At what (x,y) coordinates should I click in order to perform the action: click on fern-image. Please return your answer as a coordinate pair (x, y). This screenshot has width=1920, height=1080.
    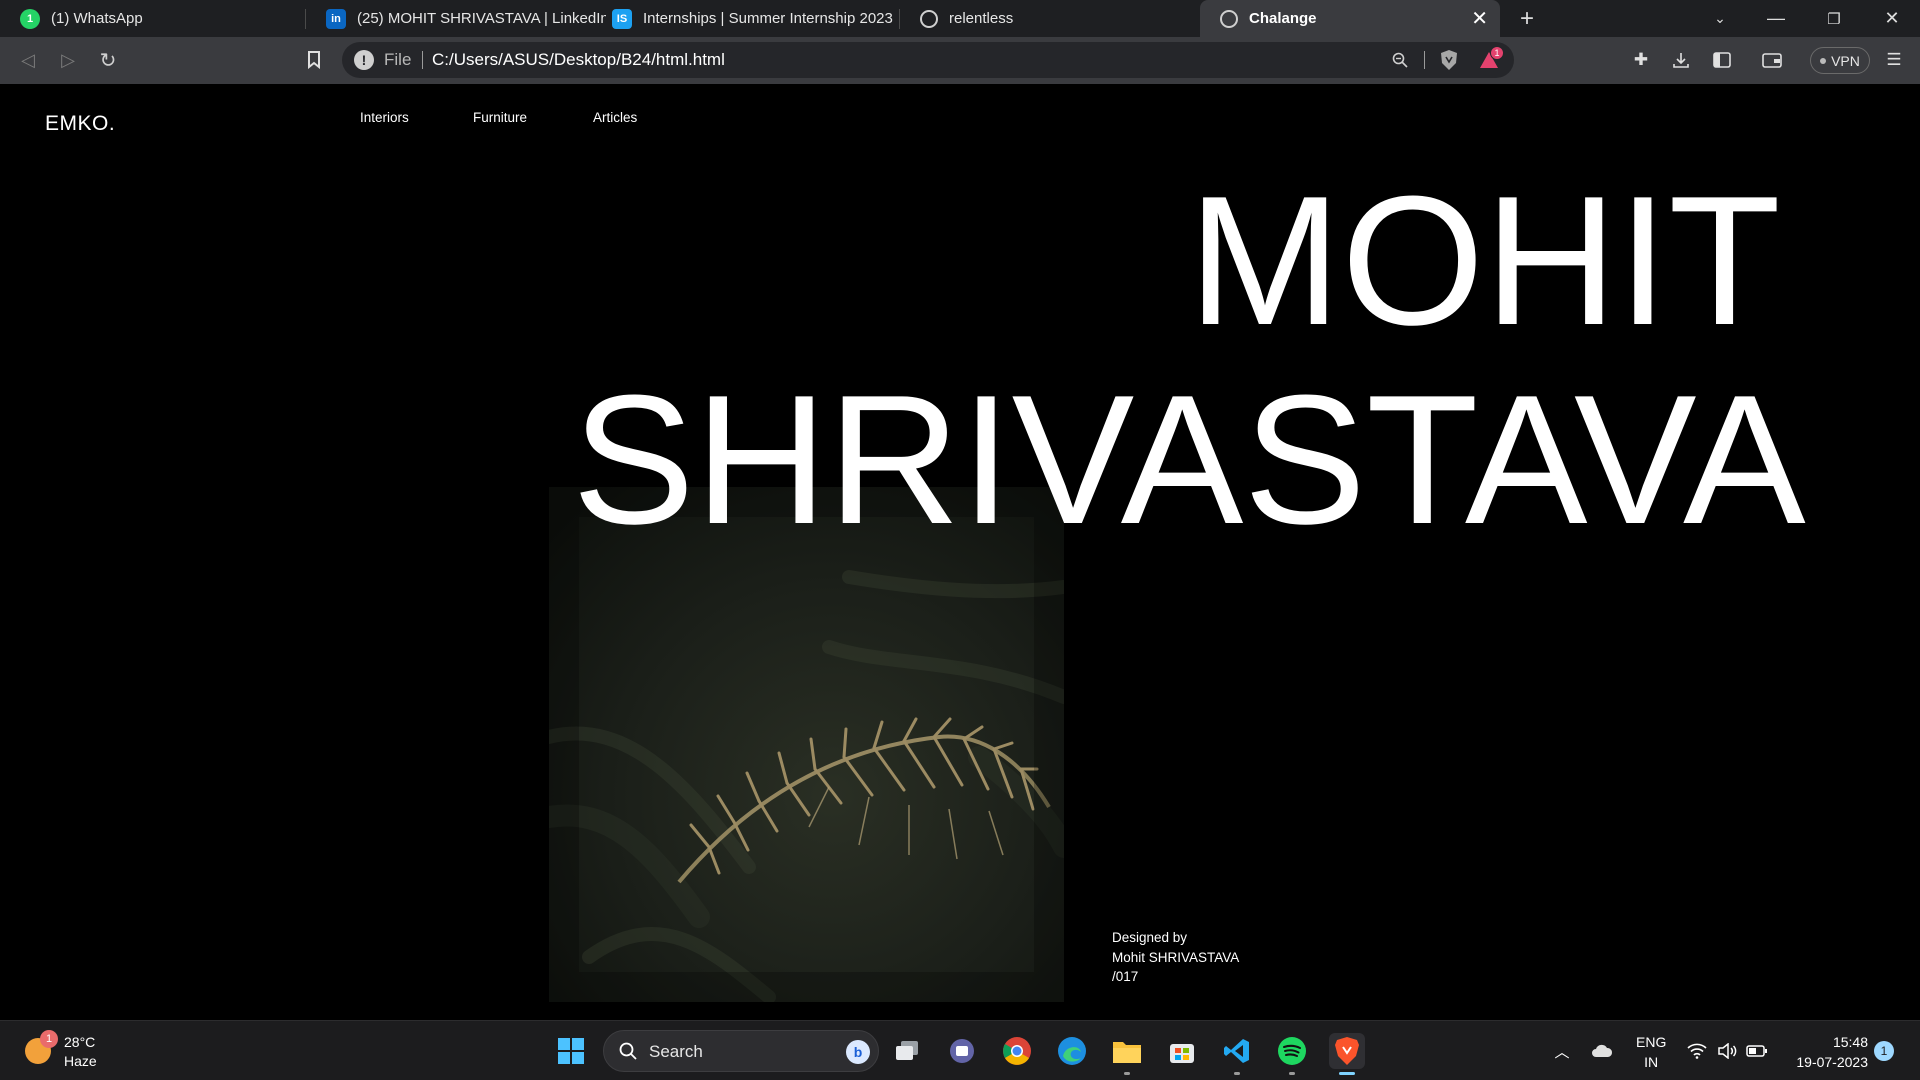
    Looking at the image, I should click on (806, 744).